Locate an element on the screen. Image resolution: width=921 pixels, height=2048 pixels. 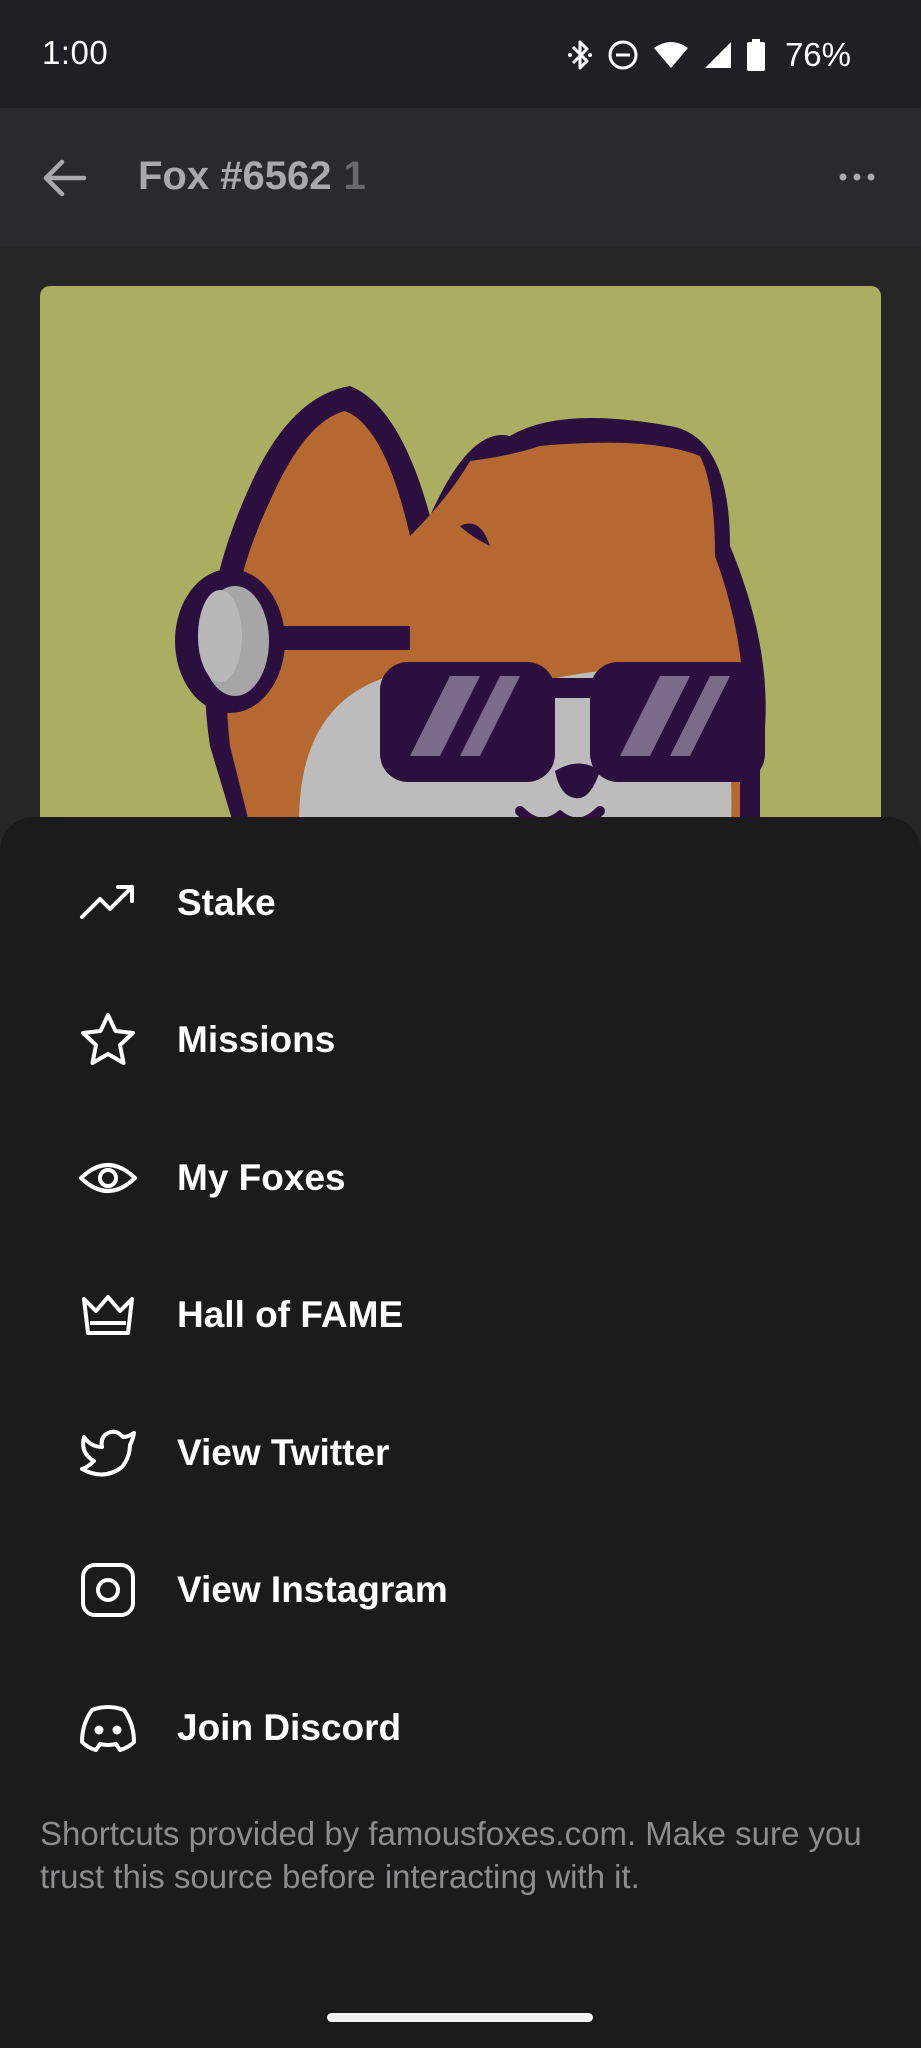
menu-item-stake: Stake is located at coordinates (460, 903).